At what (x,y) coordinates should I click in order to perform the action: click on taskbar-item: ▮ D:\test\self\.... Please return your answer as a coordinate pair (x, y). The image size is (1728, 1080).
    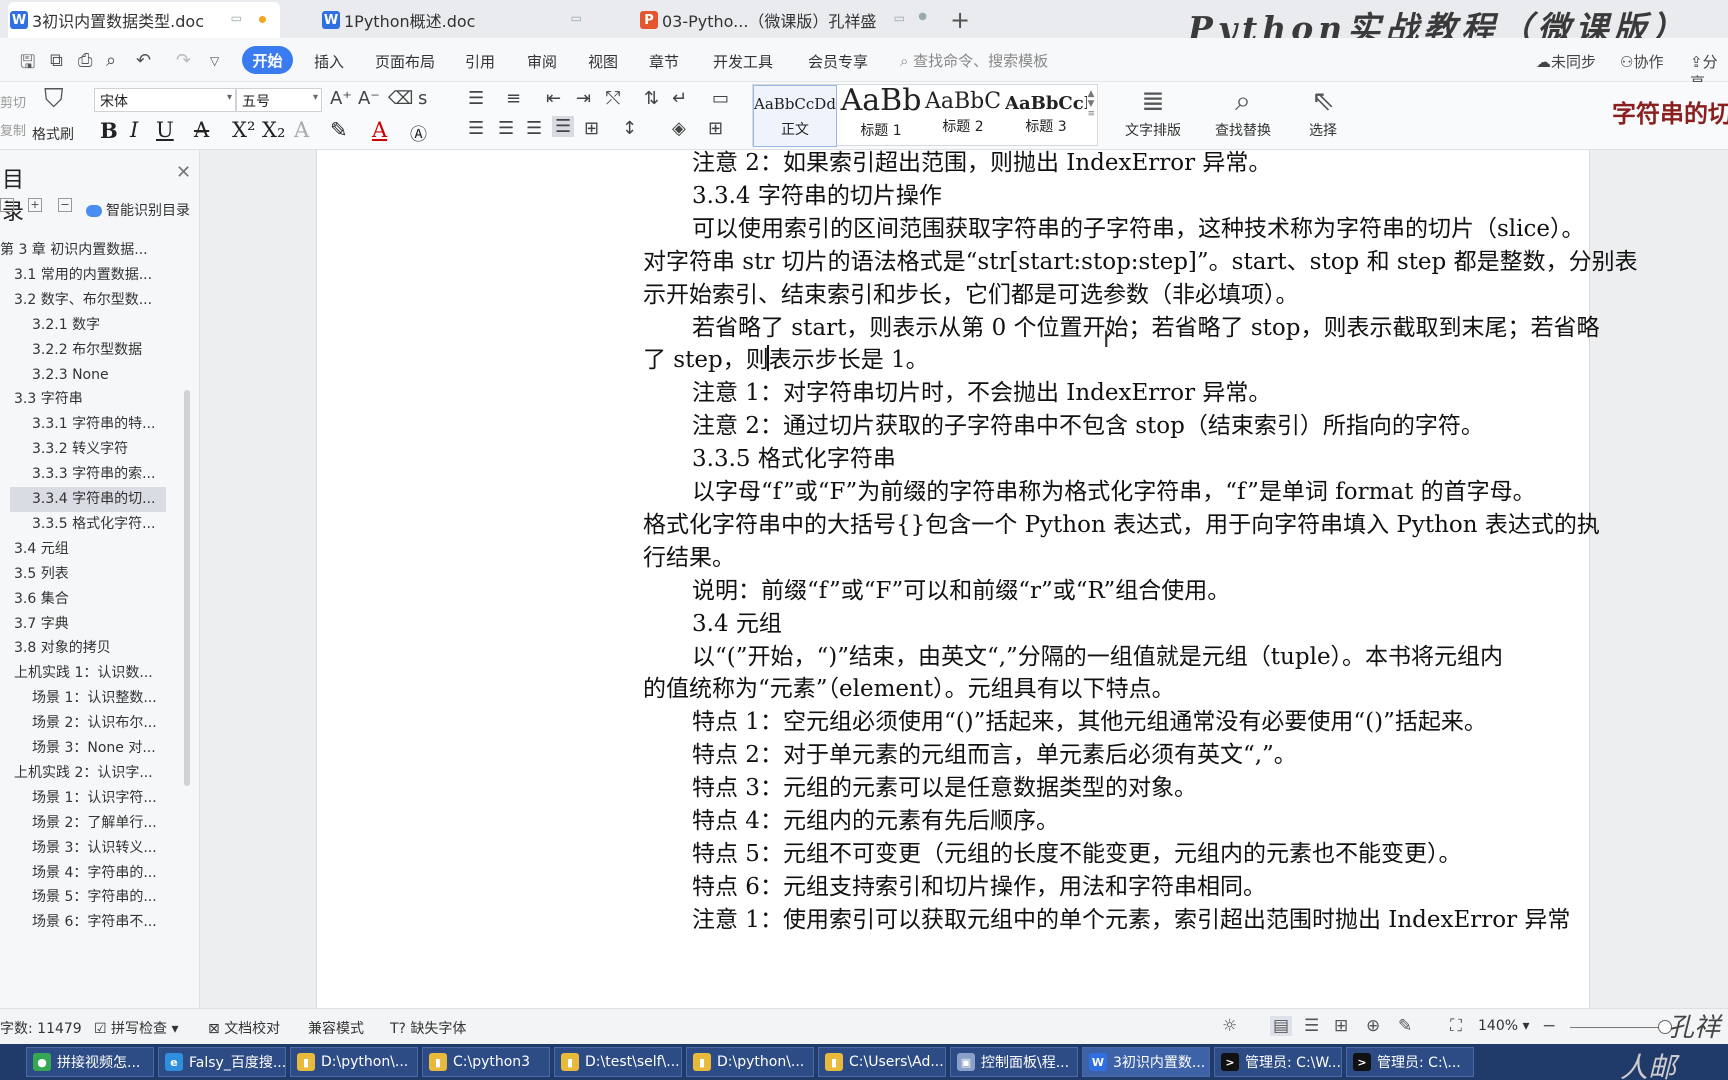
    Looking at the image, I should click on (618, 1062).